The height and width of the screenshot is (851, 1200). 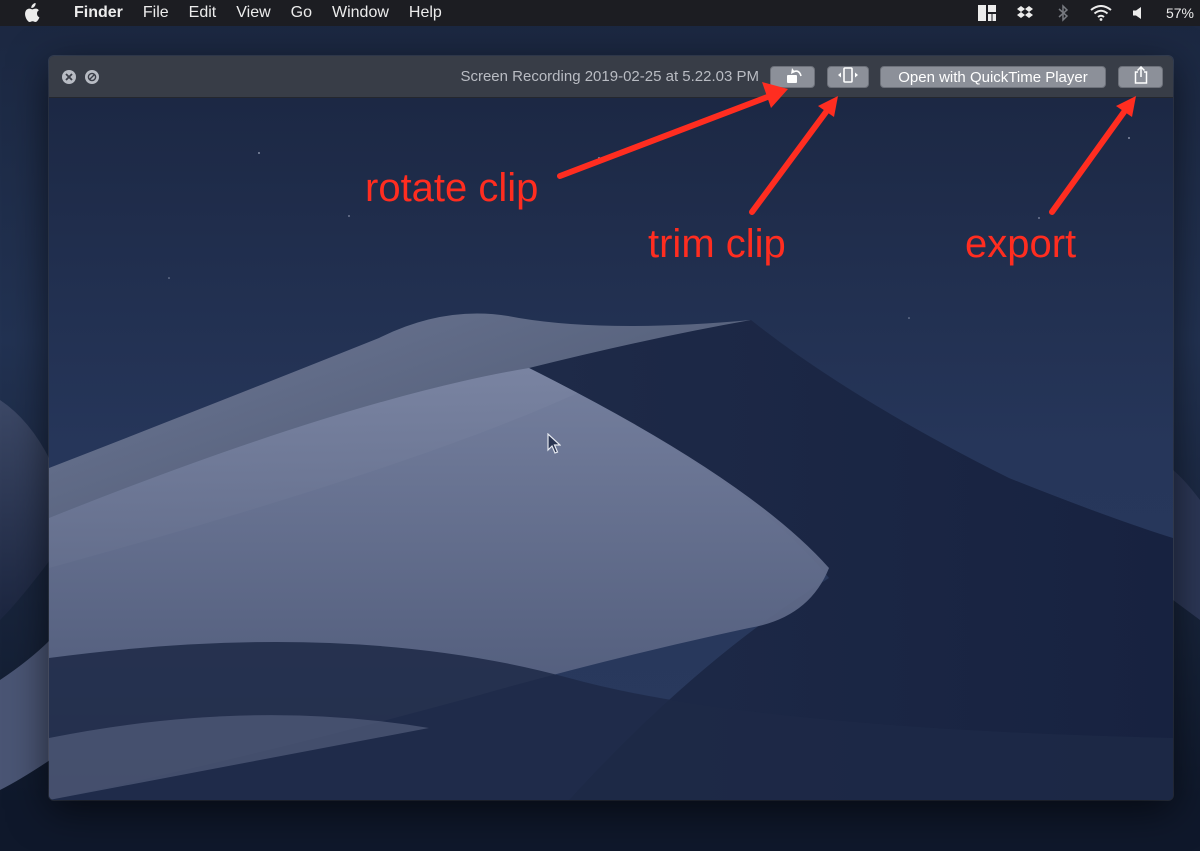 I want to click on annotation-rotate-clip: rotate clip, so click(x=451, y=188).